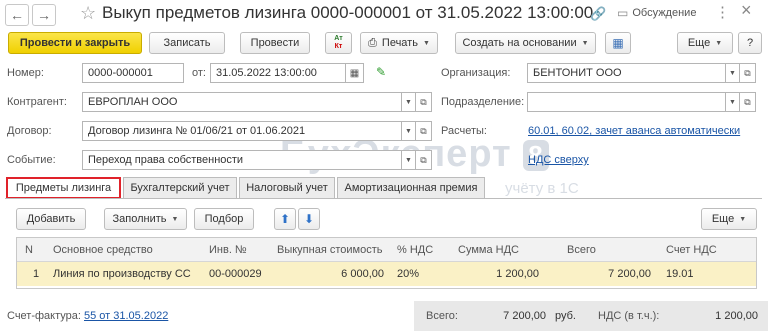 This screenshot has width=768, height=333. What do you see at coordinates (278, 73) in the screenshot?
I see `date-field: 31.05.2022 13:00:00` at bounding box center [278, 73].